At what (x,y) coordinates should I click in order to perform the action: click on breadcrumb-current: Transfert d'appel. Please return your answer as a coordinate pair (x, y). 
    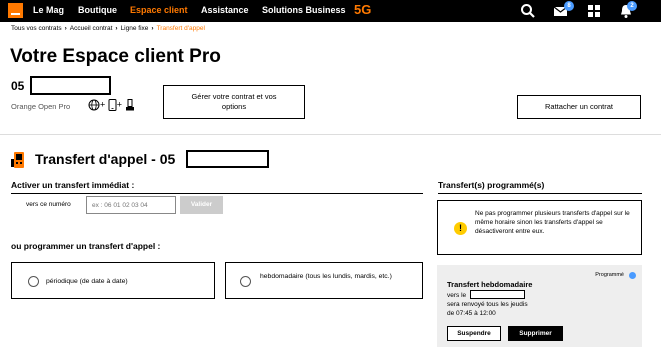
    Looking at the image, I should click on (180, 28).